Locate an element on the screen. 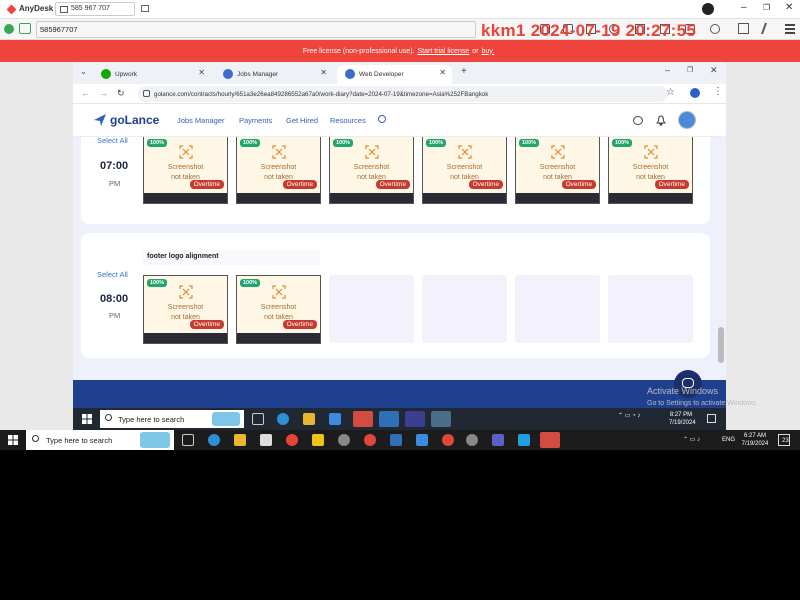  remote-search-box: Type here to search is located at coordinates (172, 419).